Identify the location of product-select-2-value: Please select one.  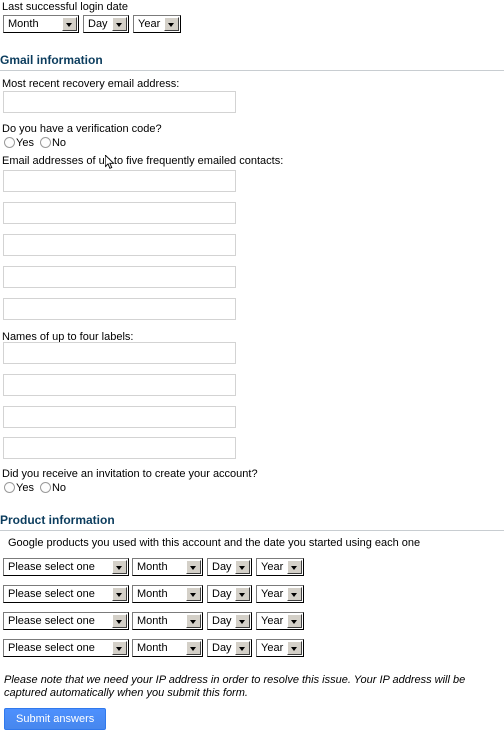
(51, 594).